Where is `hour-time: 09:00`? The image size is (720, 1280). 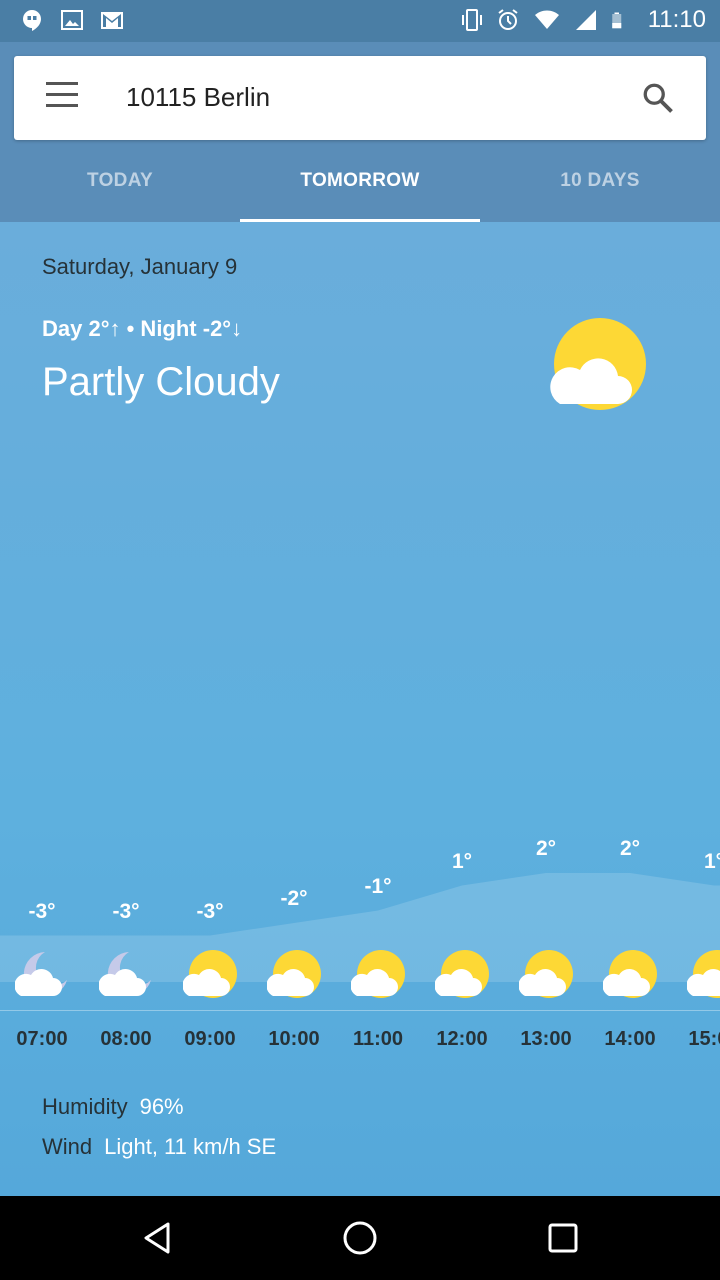
hour-time: 09:00 is located at coordinates (210, 1039).